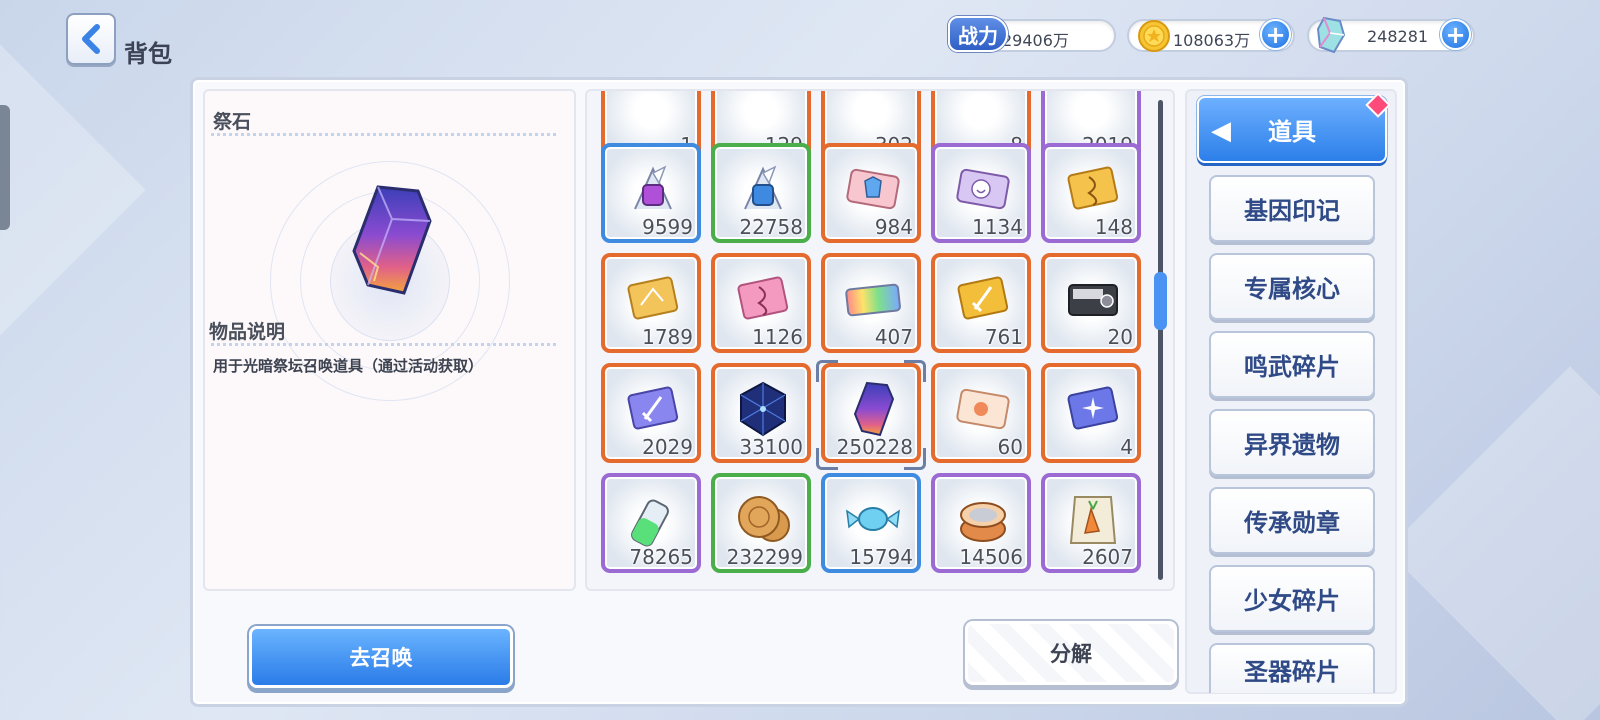 The width and height of the screenshot is (1600, 720). What do you see at coordinates (763, 187) in the screenshot?
I see `emblem-blue-icon` at bounding box center [763, 187].